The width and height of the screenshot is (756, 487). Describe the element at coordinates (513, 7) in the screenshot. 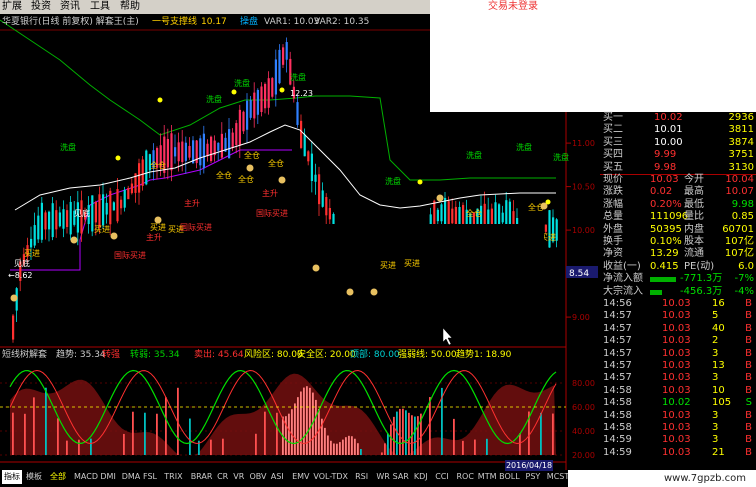

I see `trade-login-status: 交易未登录` at that location.